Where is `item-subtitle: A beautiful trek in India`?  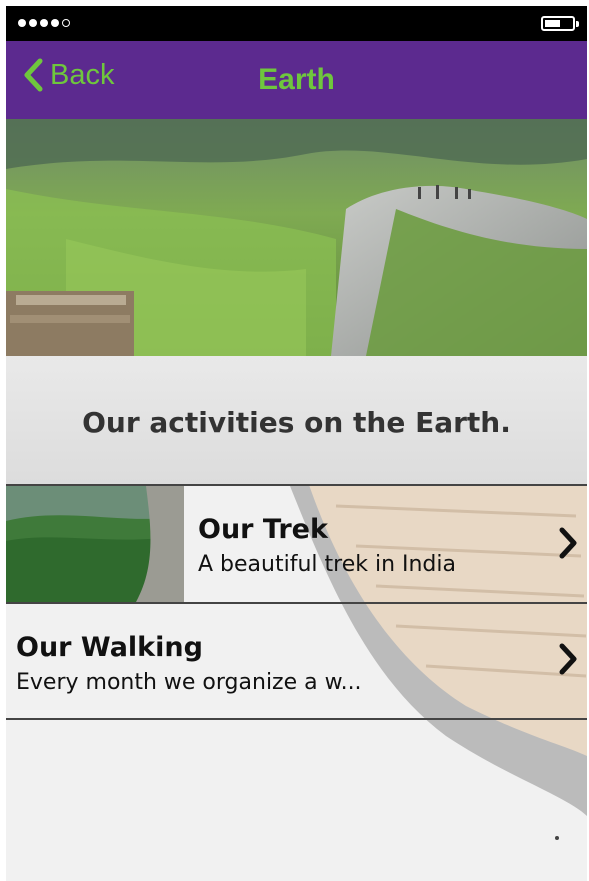
item-subtitle: A beautiful trek in India is located at coordinates (327, 564).